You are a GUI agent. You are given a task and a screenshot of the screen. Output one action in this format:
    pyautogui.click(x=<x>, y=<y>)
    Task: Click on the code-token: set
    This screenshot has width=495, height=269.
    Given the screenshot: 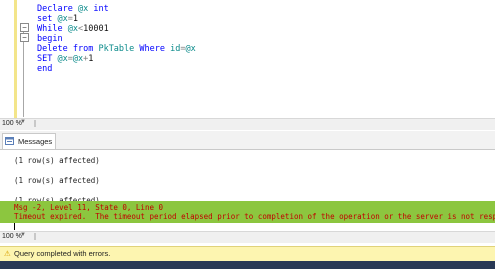 What is the action you would take?
    pyautogui.click(x=45, y=19)
    